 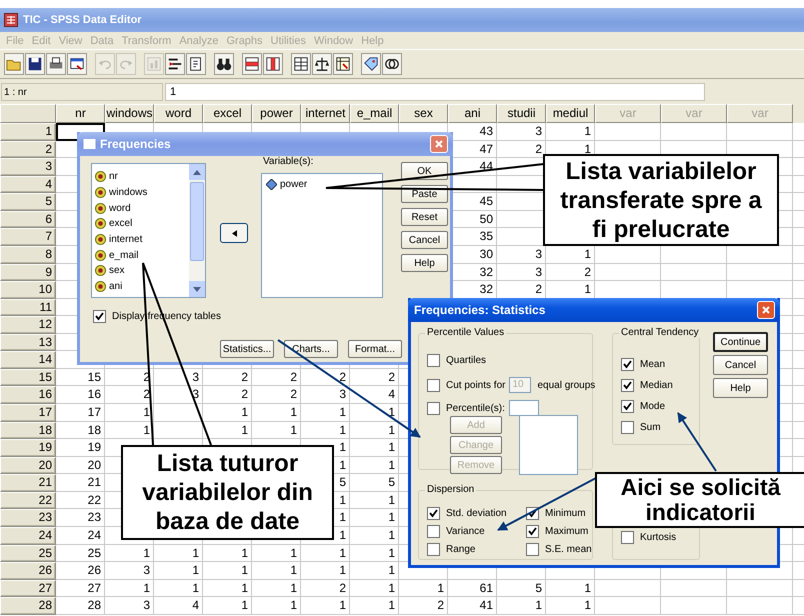 What do you see at coordinates (28, 132) in the screenshot?
I see `row-header: 1` at bounding box center [28, 132].